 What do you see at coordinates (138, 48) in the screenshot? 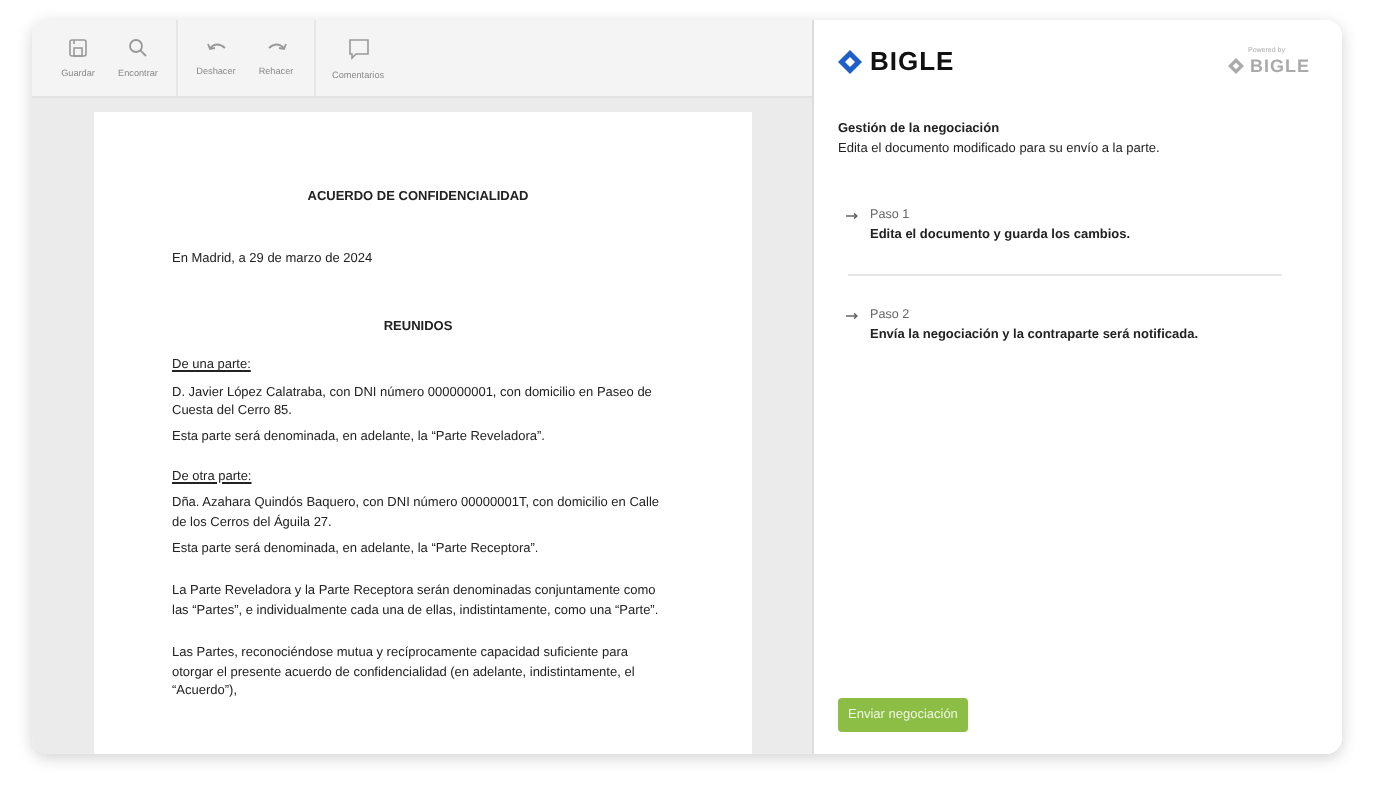
I see `search-icon` at bounding box center [138, 48].